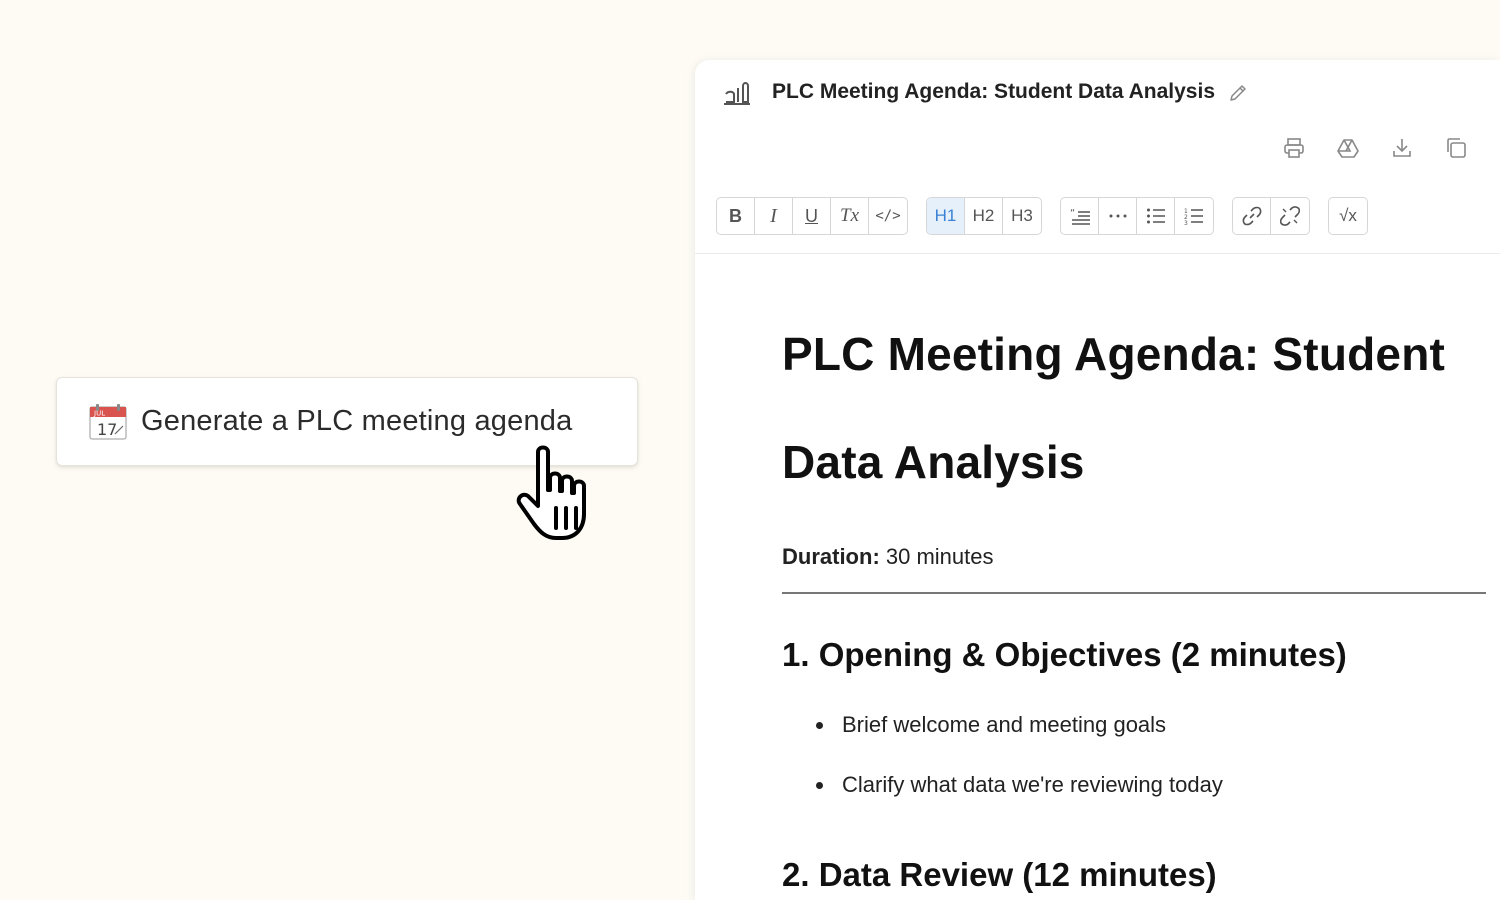  I want to click on duration-value: 30 minutes, so click(936, 556).